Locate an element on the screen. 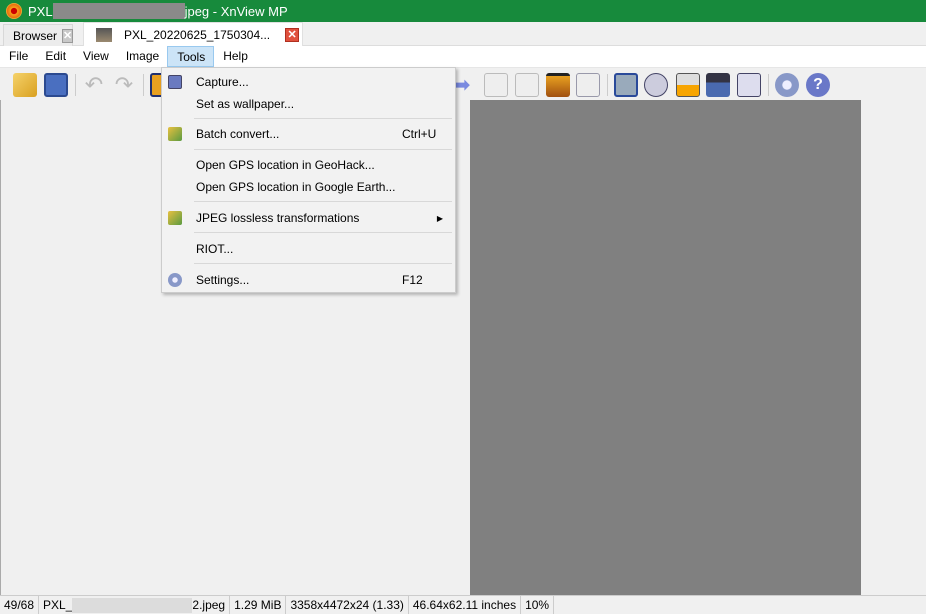  menu-image: Image is located at coordinates (142, 56).